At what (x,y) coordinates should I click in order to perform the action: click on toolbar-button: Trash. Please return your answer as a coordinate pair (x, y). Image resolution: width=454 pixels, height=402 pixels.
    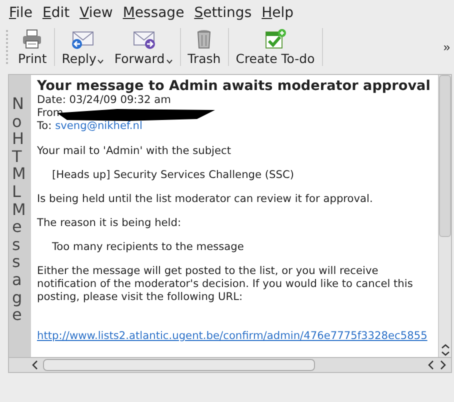
    Looking at the image, I should click on (204, 47).